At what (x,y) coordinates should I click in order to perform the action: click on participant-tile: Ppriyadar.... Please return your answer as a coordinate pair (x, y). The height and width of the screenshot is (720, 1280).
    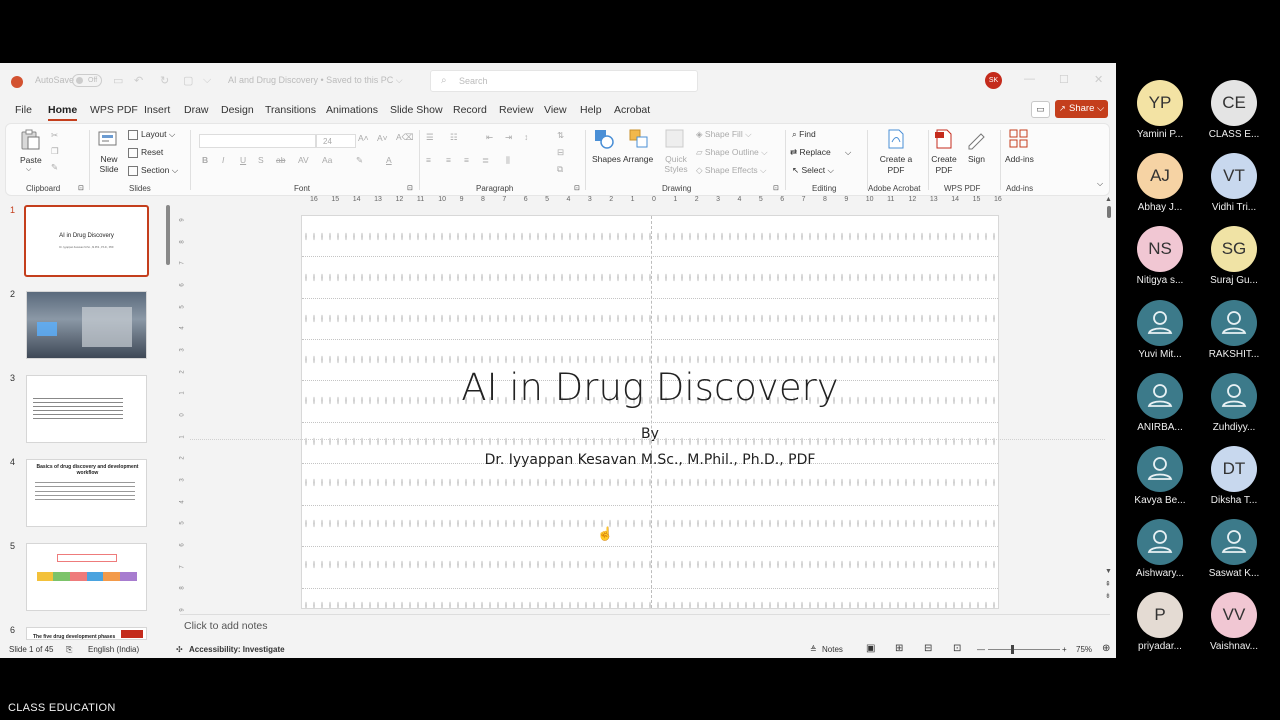
    Looking at the image, I should click on (1160, 622).